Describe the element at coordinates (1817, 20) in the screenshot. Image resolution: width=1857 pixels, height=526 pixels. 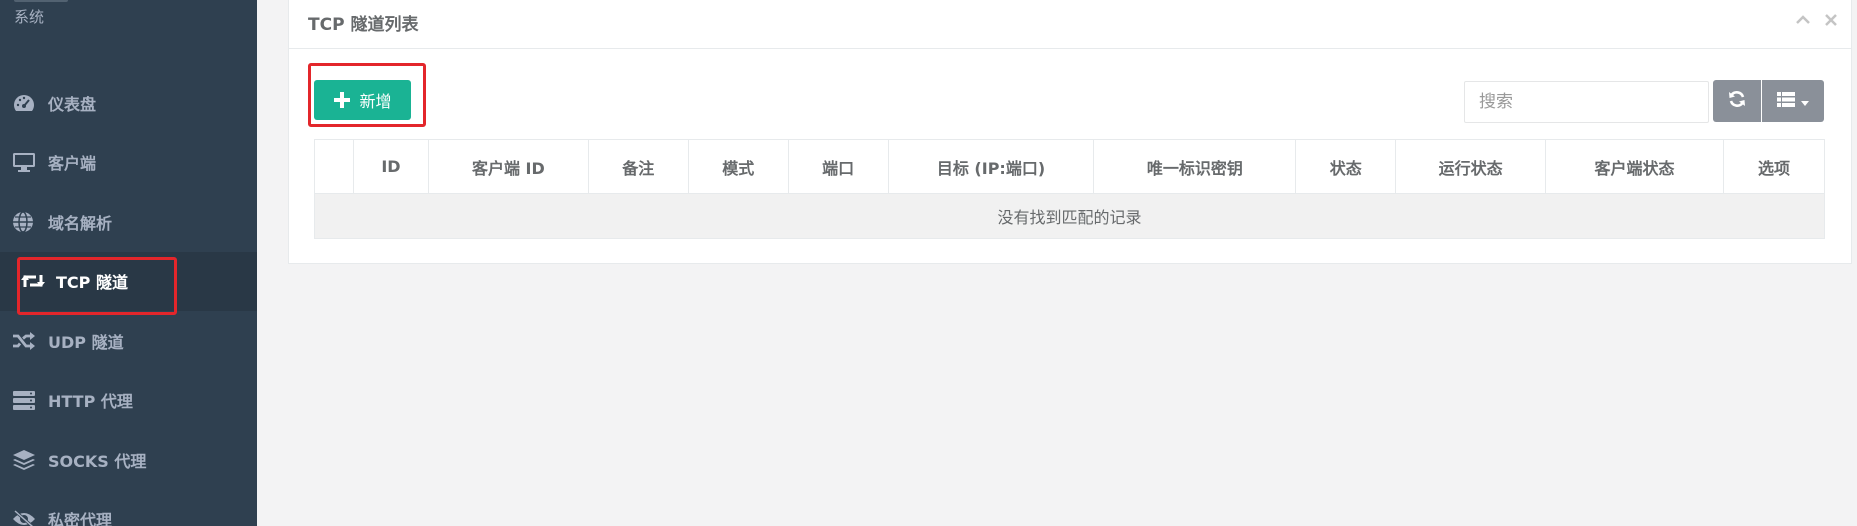
I see `panel-tools` at that location.